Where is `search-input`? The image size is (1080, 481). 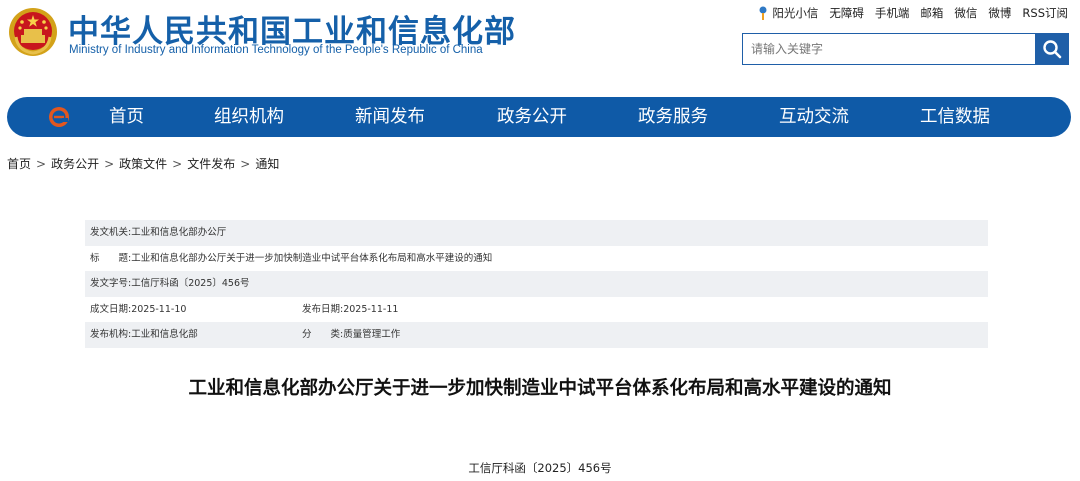 search-input is located at coordinates (889, 49).